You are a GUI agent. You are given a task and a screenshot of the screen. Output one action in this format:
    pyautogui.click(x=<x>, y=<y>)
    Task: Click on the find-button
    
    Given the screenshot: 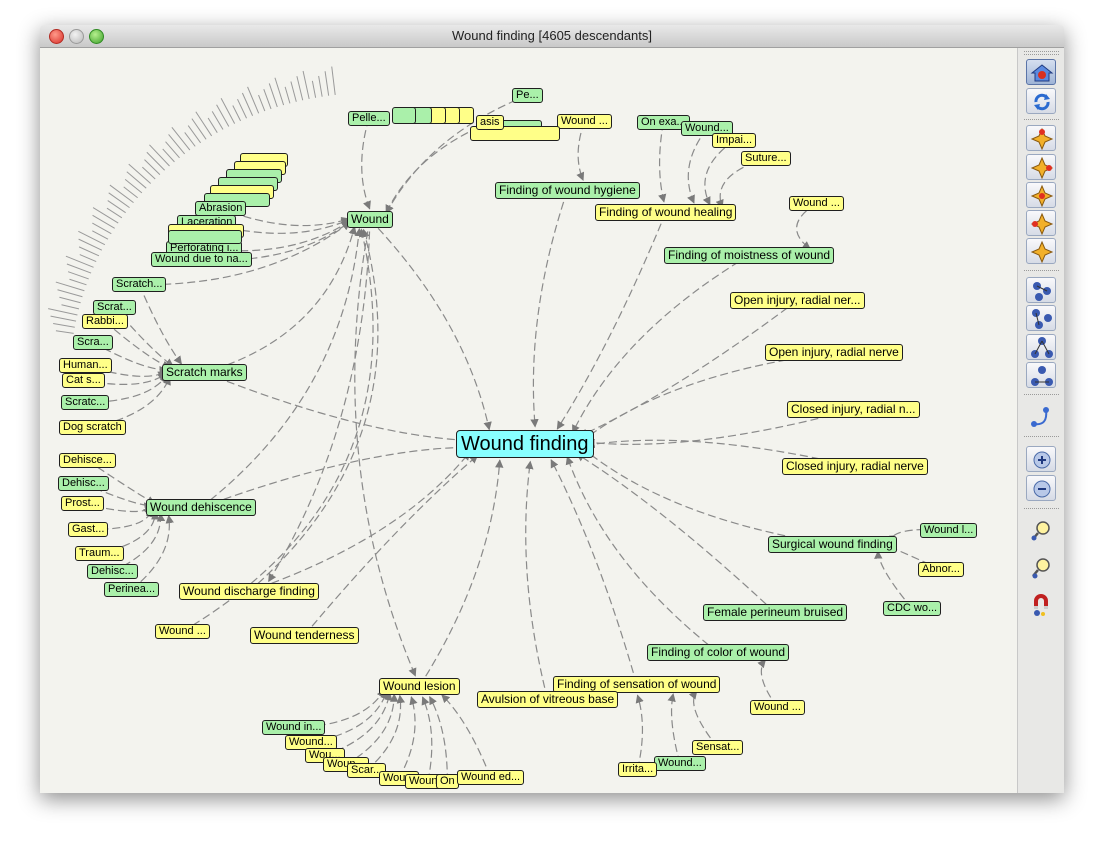 What is the action you would take?
    pyautogui.click(x=1041, y=568)
    